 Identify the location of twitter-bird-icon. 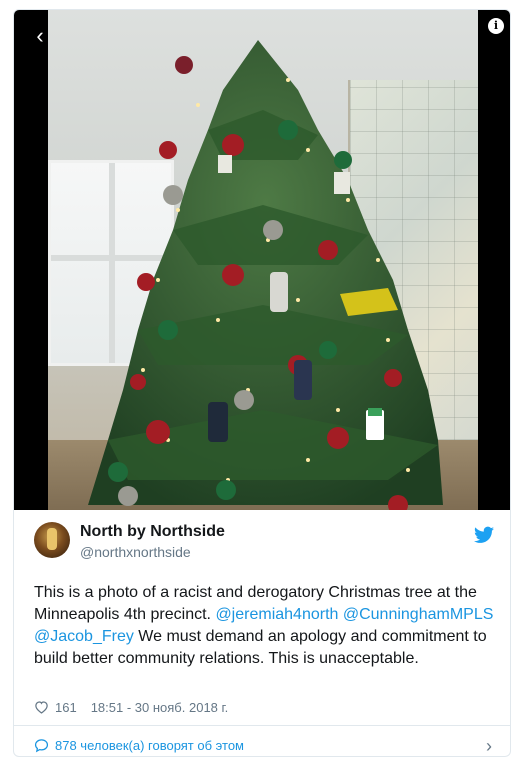
(484, 535).